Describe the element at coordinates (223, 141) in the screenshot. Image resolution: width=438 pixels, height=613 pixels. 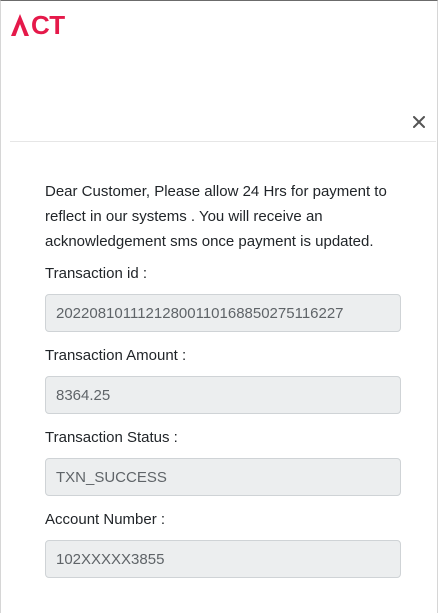
I see `header-divider` at that location.